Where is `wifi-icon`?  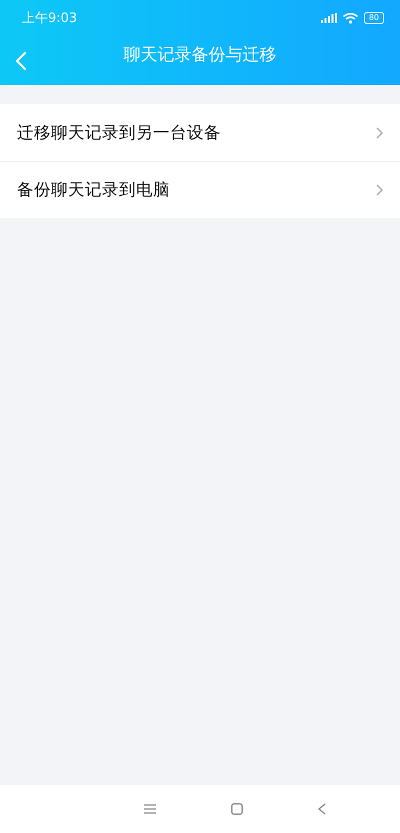
wifi-icon is located at coordinates (350, 18).